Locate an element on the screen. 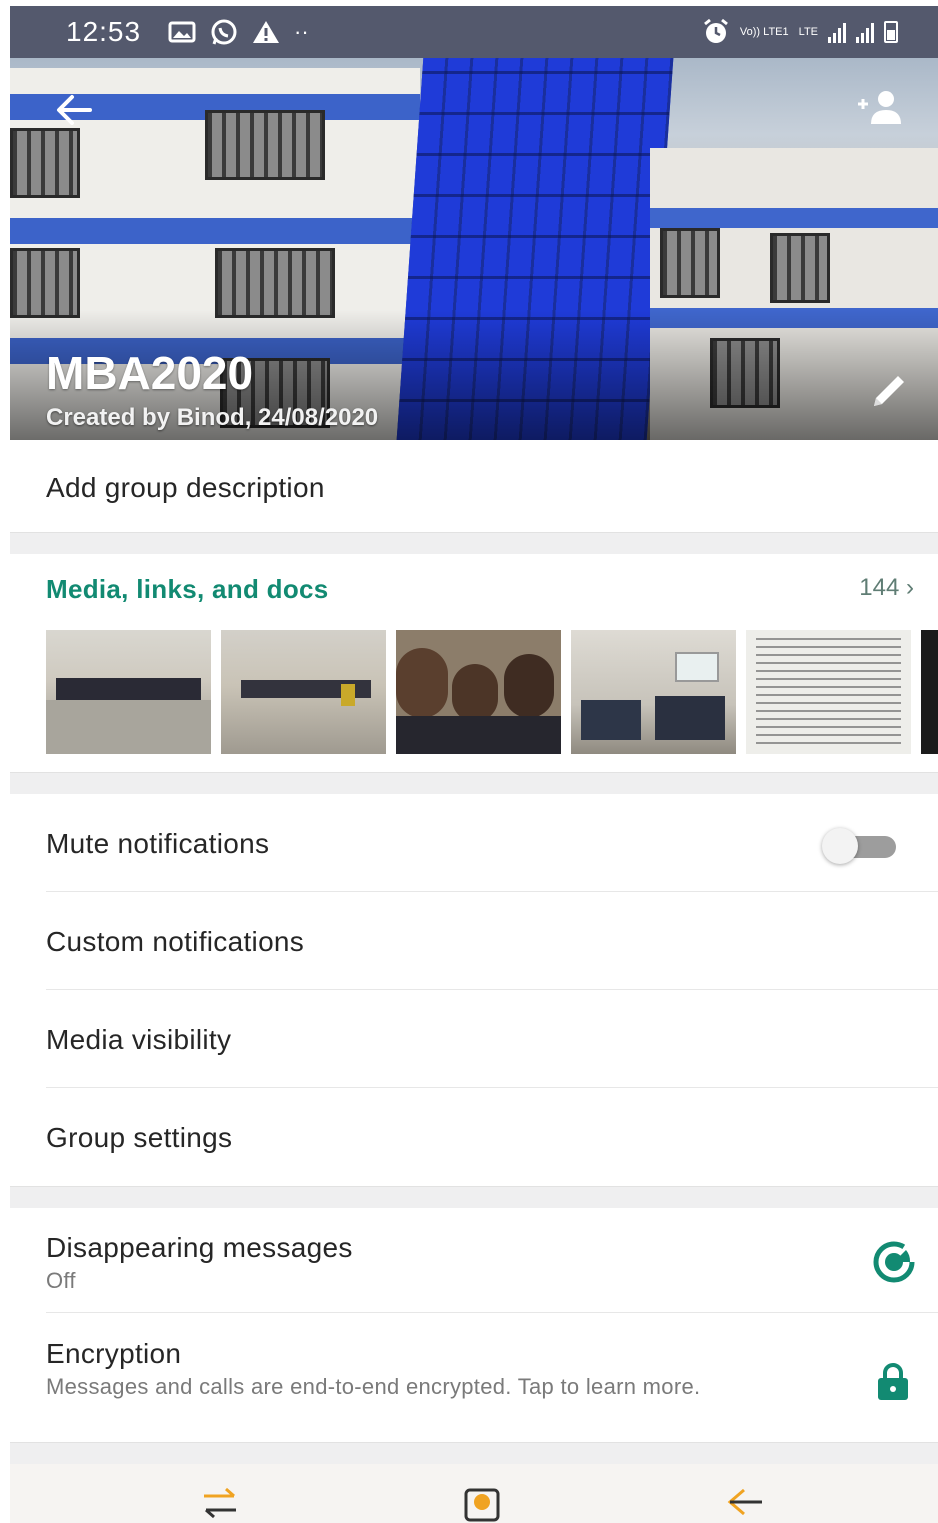 This screenshot has height=1523, width=938. recent-apps-icon is located at coordinates (220, 1504).